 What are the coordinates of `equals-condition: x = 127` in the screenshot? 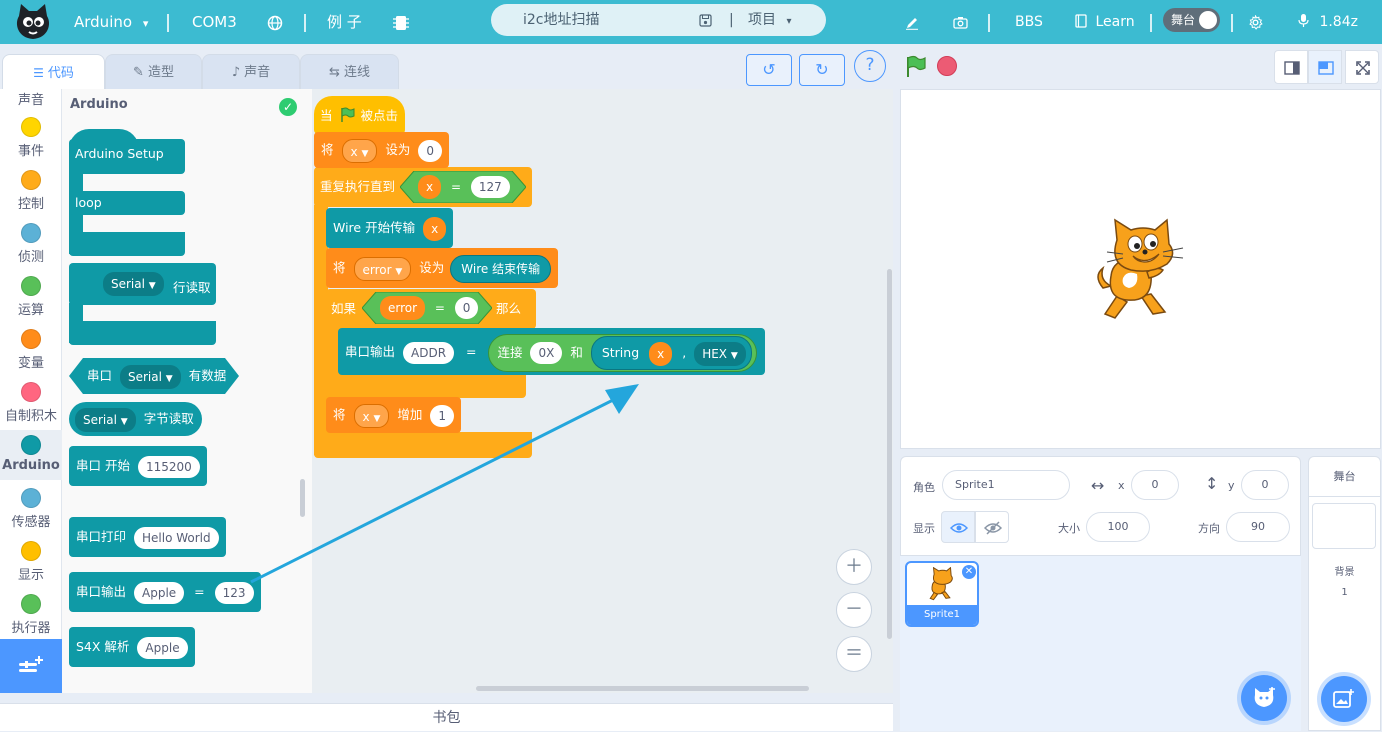 It's located at (463, 187).